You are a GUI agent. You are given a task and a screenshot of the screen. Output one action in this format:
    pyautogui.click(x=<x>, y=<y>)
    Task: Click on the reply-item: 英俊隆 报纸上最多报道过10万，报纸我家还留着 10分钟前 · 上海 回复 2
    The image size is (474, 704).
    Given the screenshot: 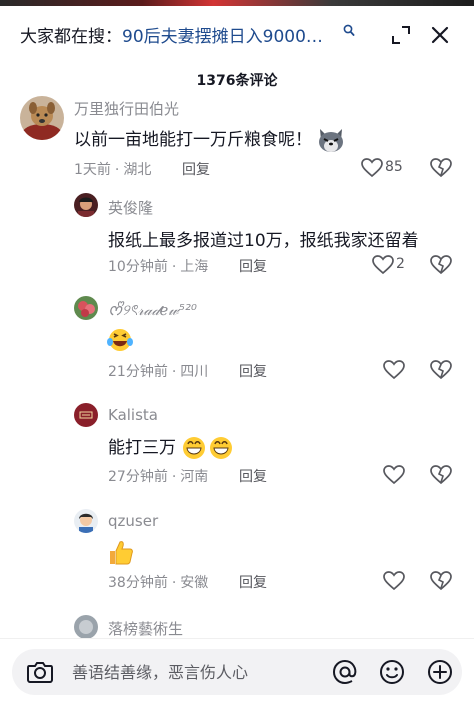 What is the action you would take?
    pyautogui.click(x=237, y=235)
    